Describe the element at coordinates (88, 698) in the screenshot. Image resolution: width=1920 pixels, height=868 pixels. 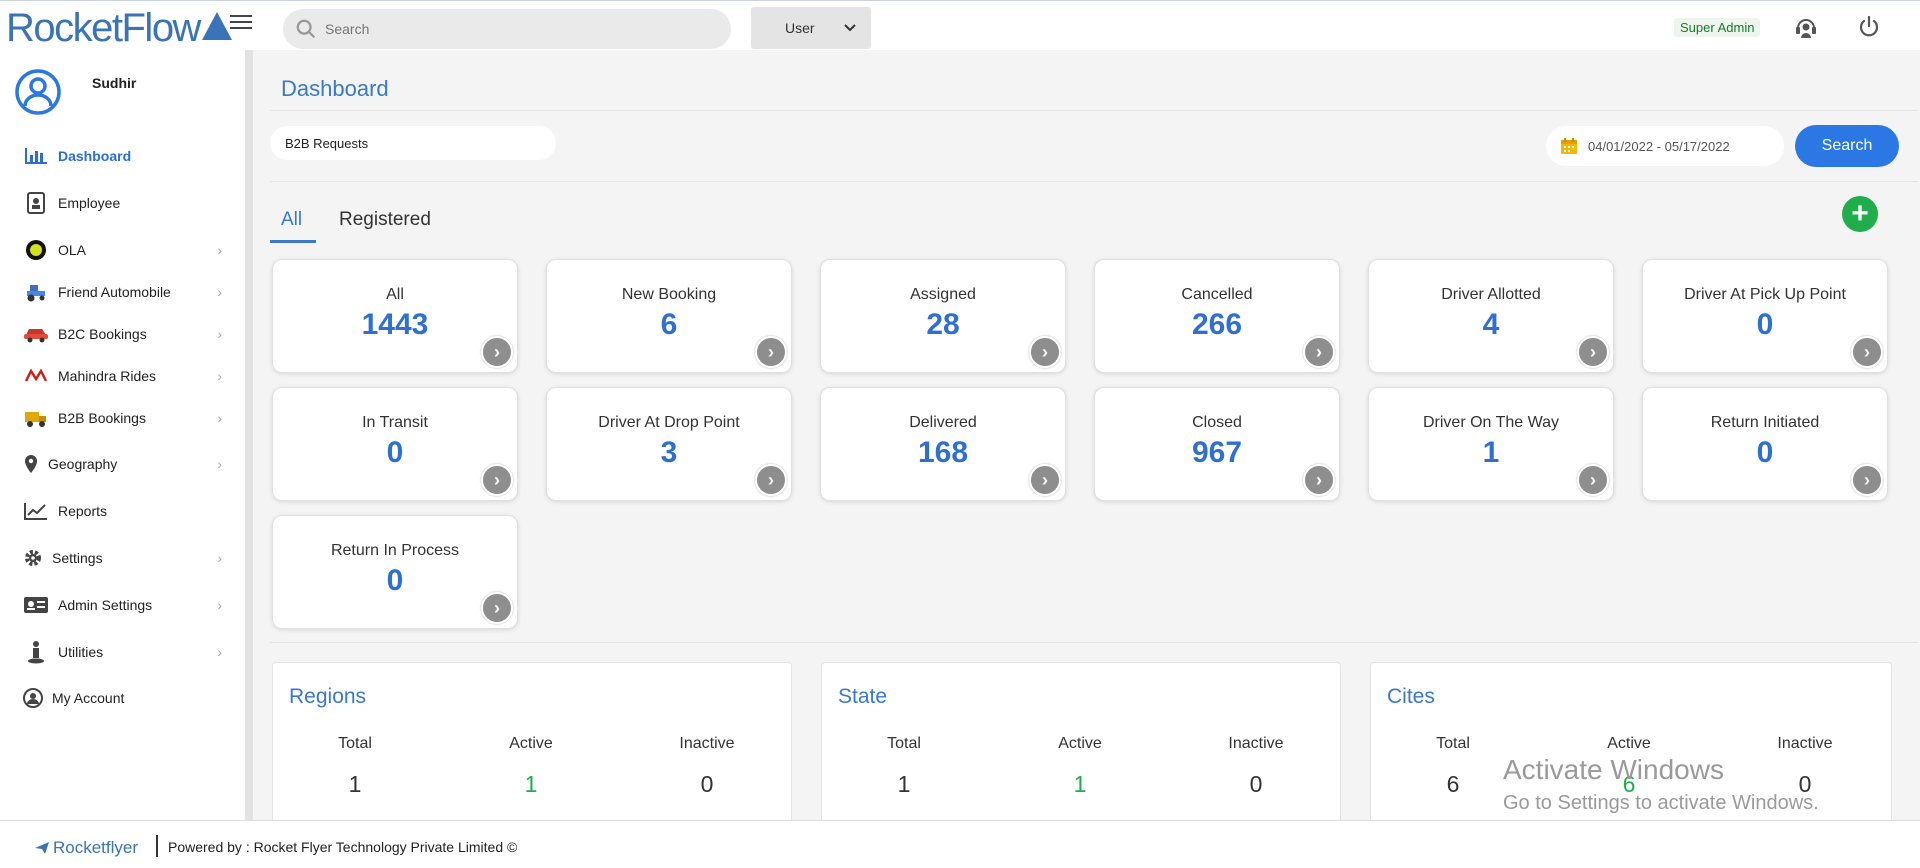
I see `sidebar-item-label: My Account` at that location.